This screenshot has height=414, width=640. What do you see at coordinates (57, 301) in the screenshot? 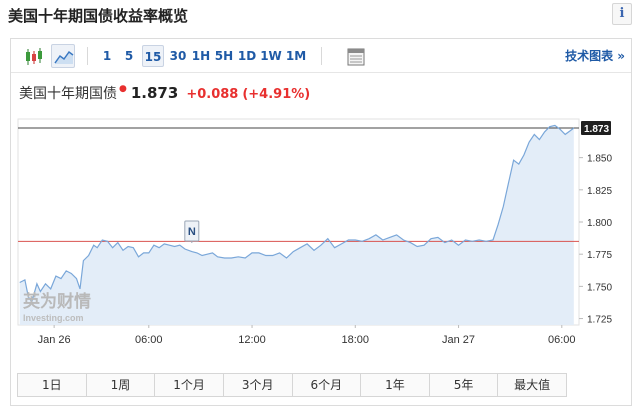
I see `watermark-logo: 英为财情` at bounding box center [57, 301].